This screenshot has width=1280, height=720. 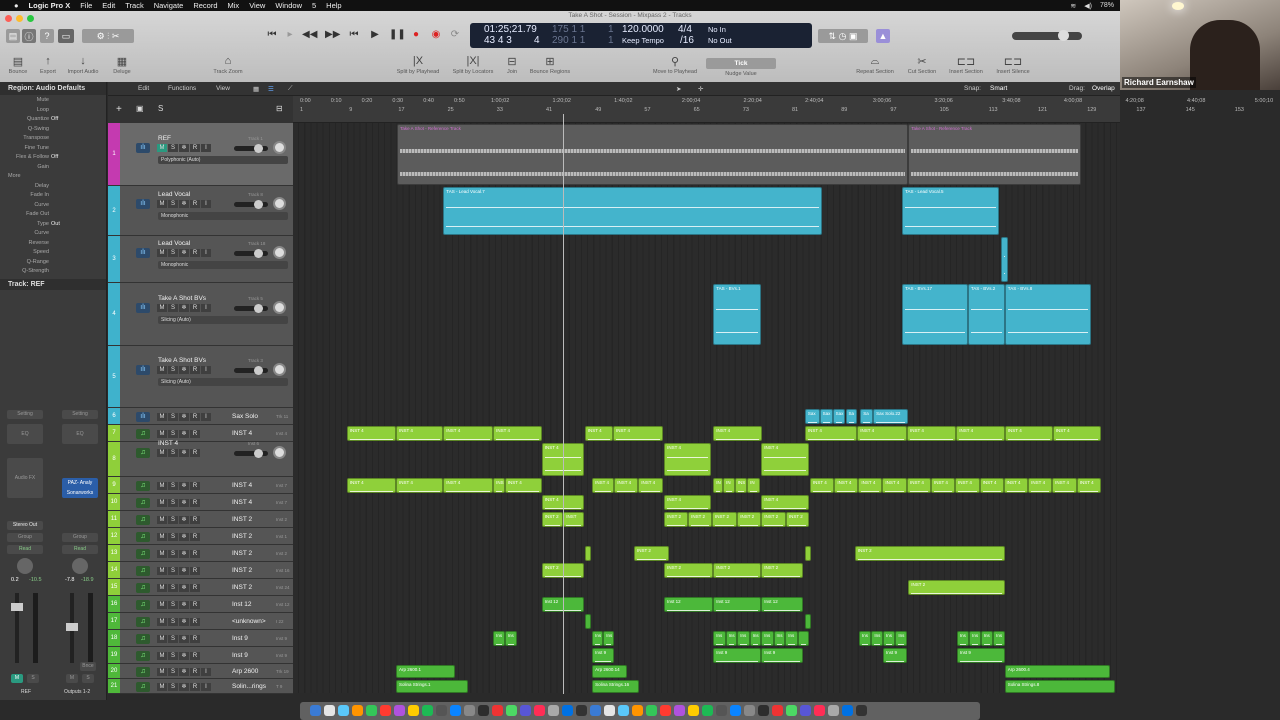 What do you see at coordinates (223, 216) in the screenshot?
I see `track-mode-select: Monophonic` at bounding box center [223, 216].